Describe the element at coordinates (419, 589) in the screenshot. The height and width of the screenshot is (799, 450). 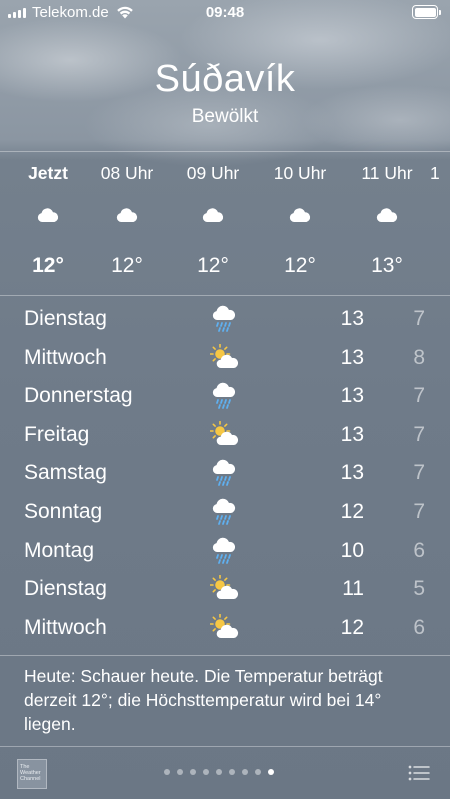
I see `day-low-temp: 5` at that location.